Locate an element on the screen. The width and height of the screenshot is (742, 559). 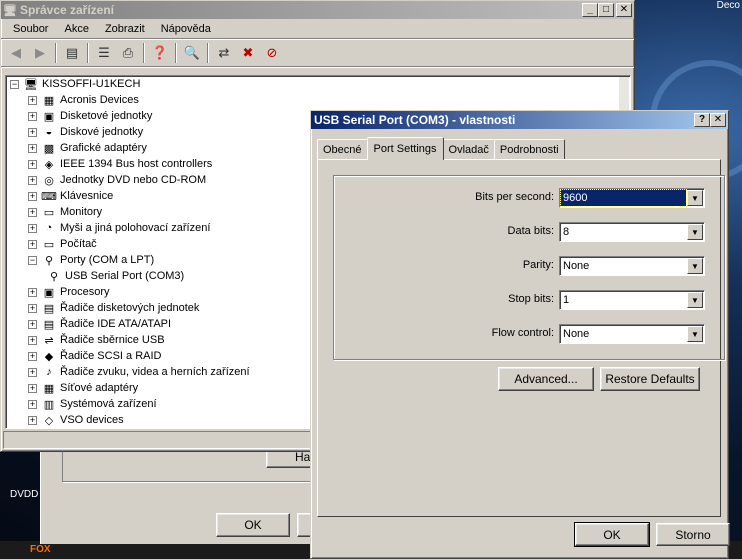
close-button: ✕ is located at coordinates (624, 10).